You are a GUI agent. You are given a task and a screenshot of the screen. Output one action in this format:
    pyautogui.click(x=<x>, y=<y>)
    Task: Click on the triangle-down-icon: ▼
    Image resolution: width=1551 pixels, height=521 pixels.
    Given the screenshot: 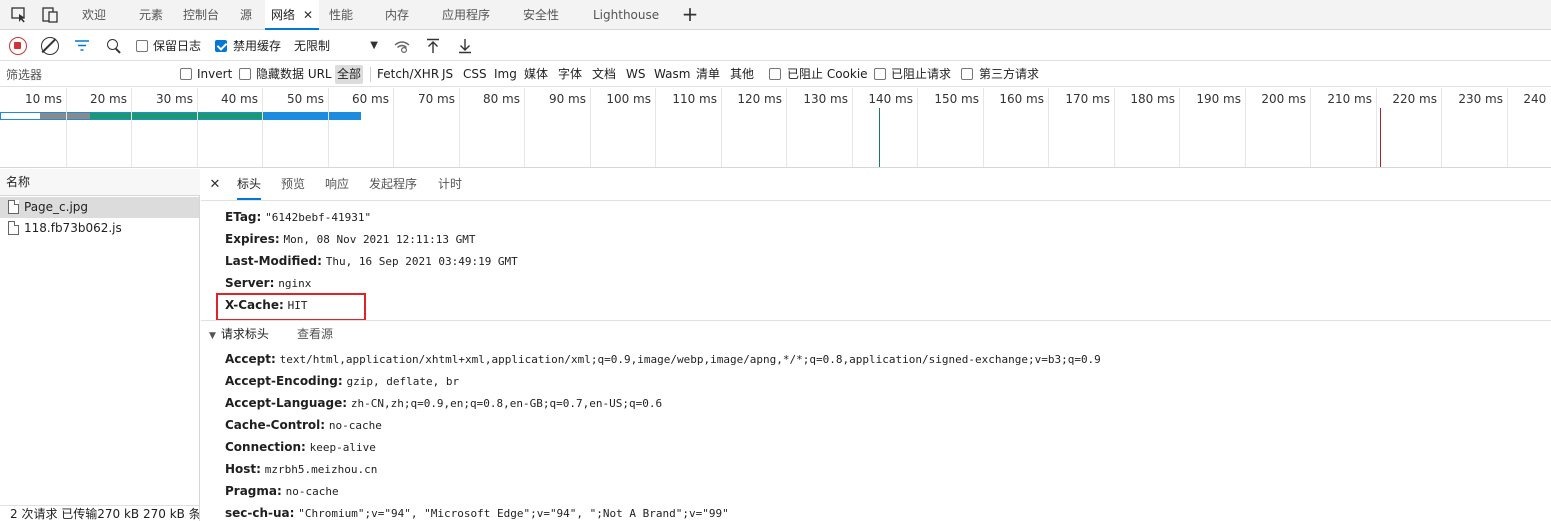 What is the action you would take?
    pyautogui.click(x=212, y=336)
    